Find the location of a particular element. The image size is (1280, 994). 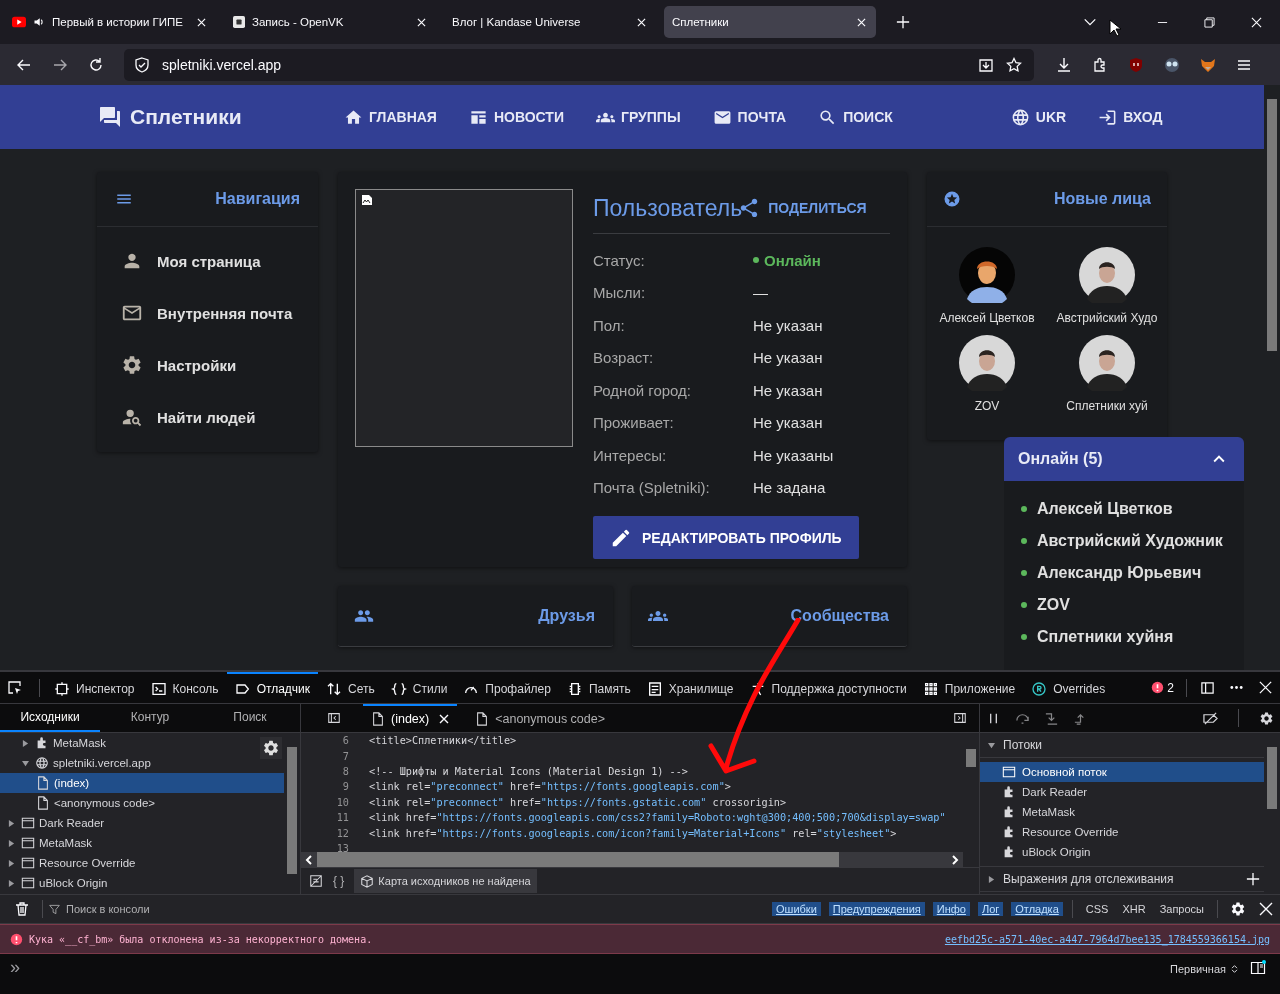

user-name: Австрийский Художник is located at coordinates (1130, 541).